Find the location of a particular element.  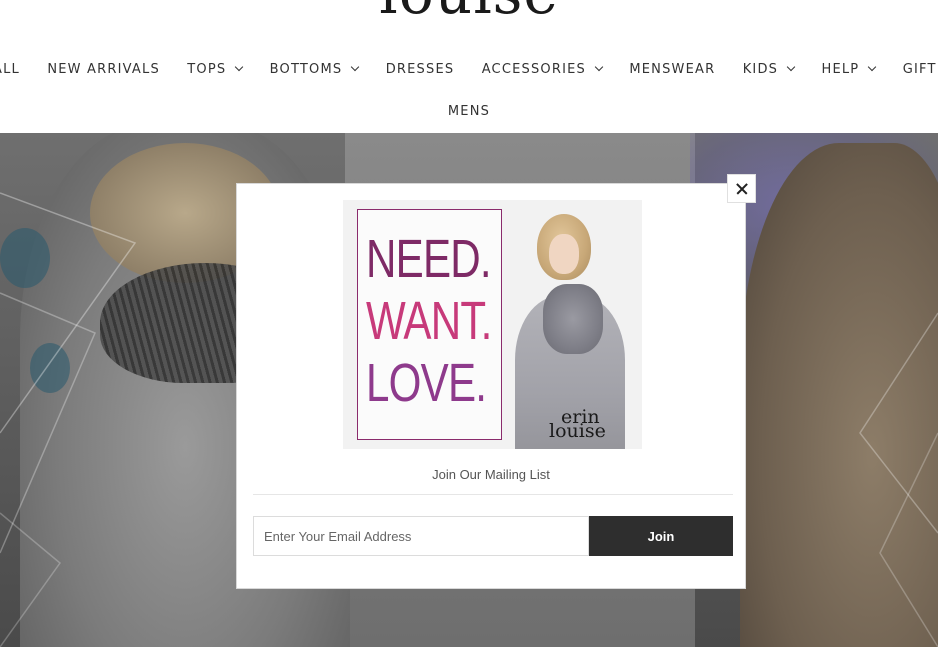

brand-line-2: louise is located at coordinates (577, 431).